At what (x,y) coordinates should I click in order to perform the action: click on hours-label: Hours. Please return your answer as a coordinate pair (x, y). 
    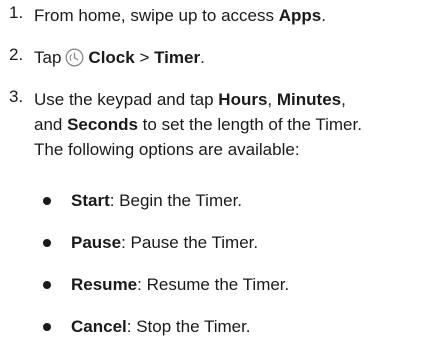
    Looking at the image, I should click on (243, 99).